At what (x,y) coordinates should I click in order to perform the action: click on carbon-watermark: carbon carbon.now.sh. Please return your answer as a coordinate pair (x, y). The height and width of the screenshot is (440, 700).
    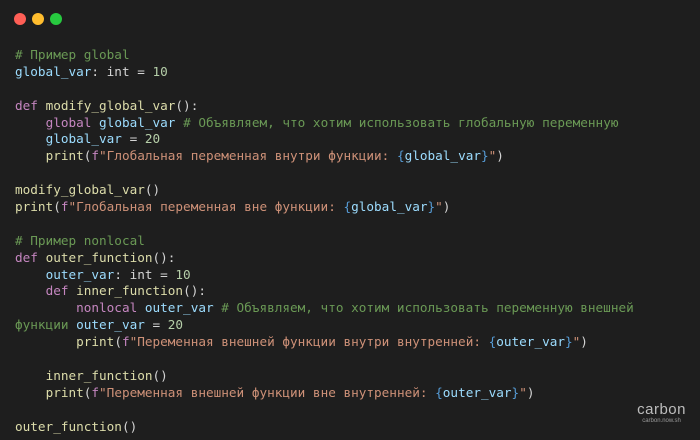
    Looking at the image, I should click on (661, 413).